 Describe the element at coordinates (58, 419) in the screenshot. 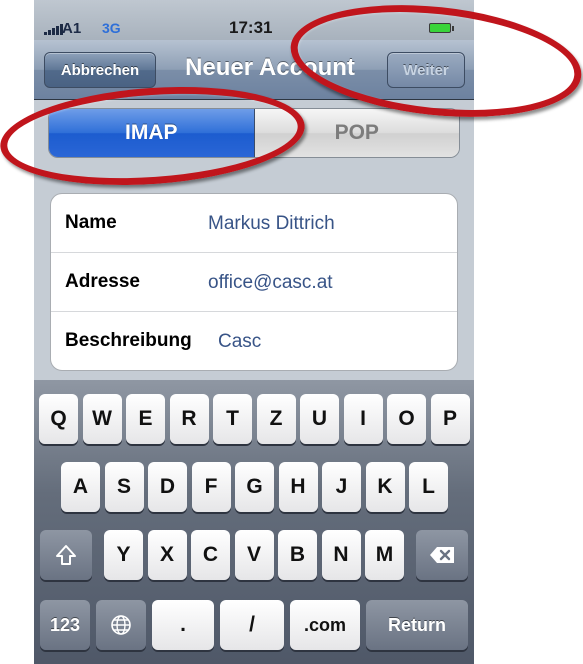

I see `key-q: Q` at that location.